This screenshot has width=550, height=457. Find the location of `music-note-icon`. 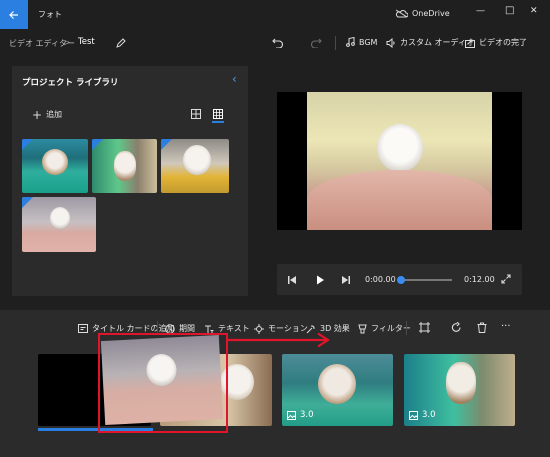

music-note-icon is located at coordinates (350, 42).